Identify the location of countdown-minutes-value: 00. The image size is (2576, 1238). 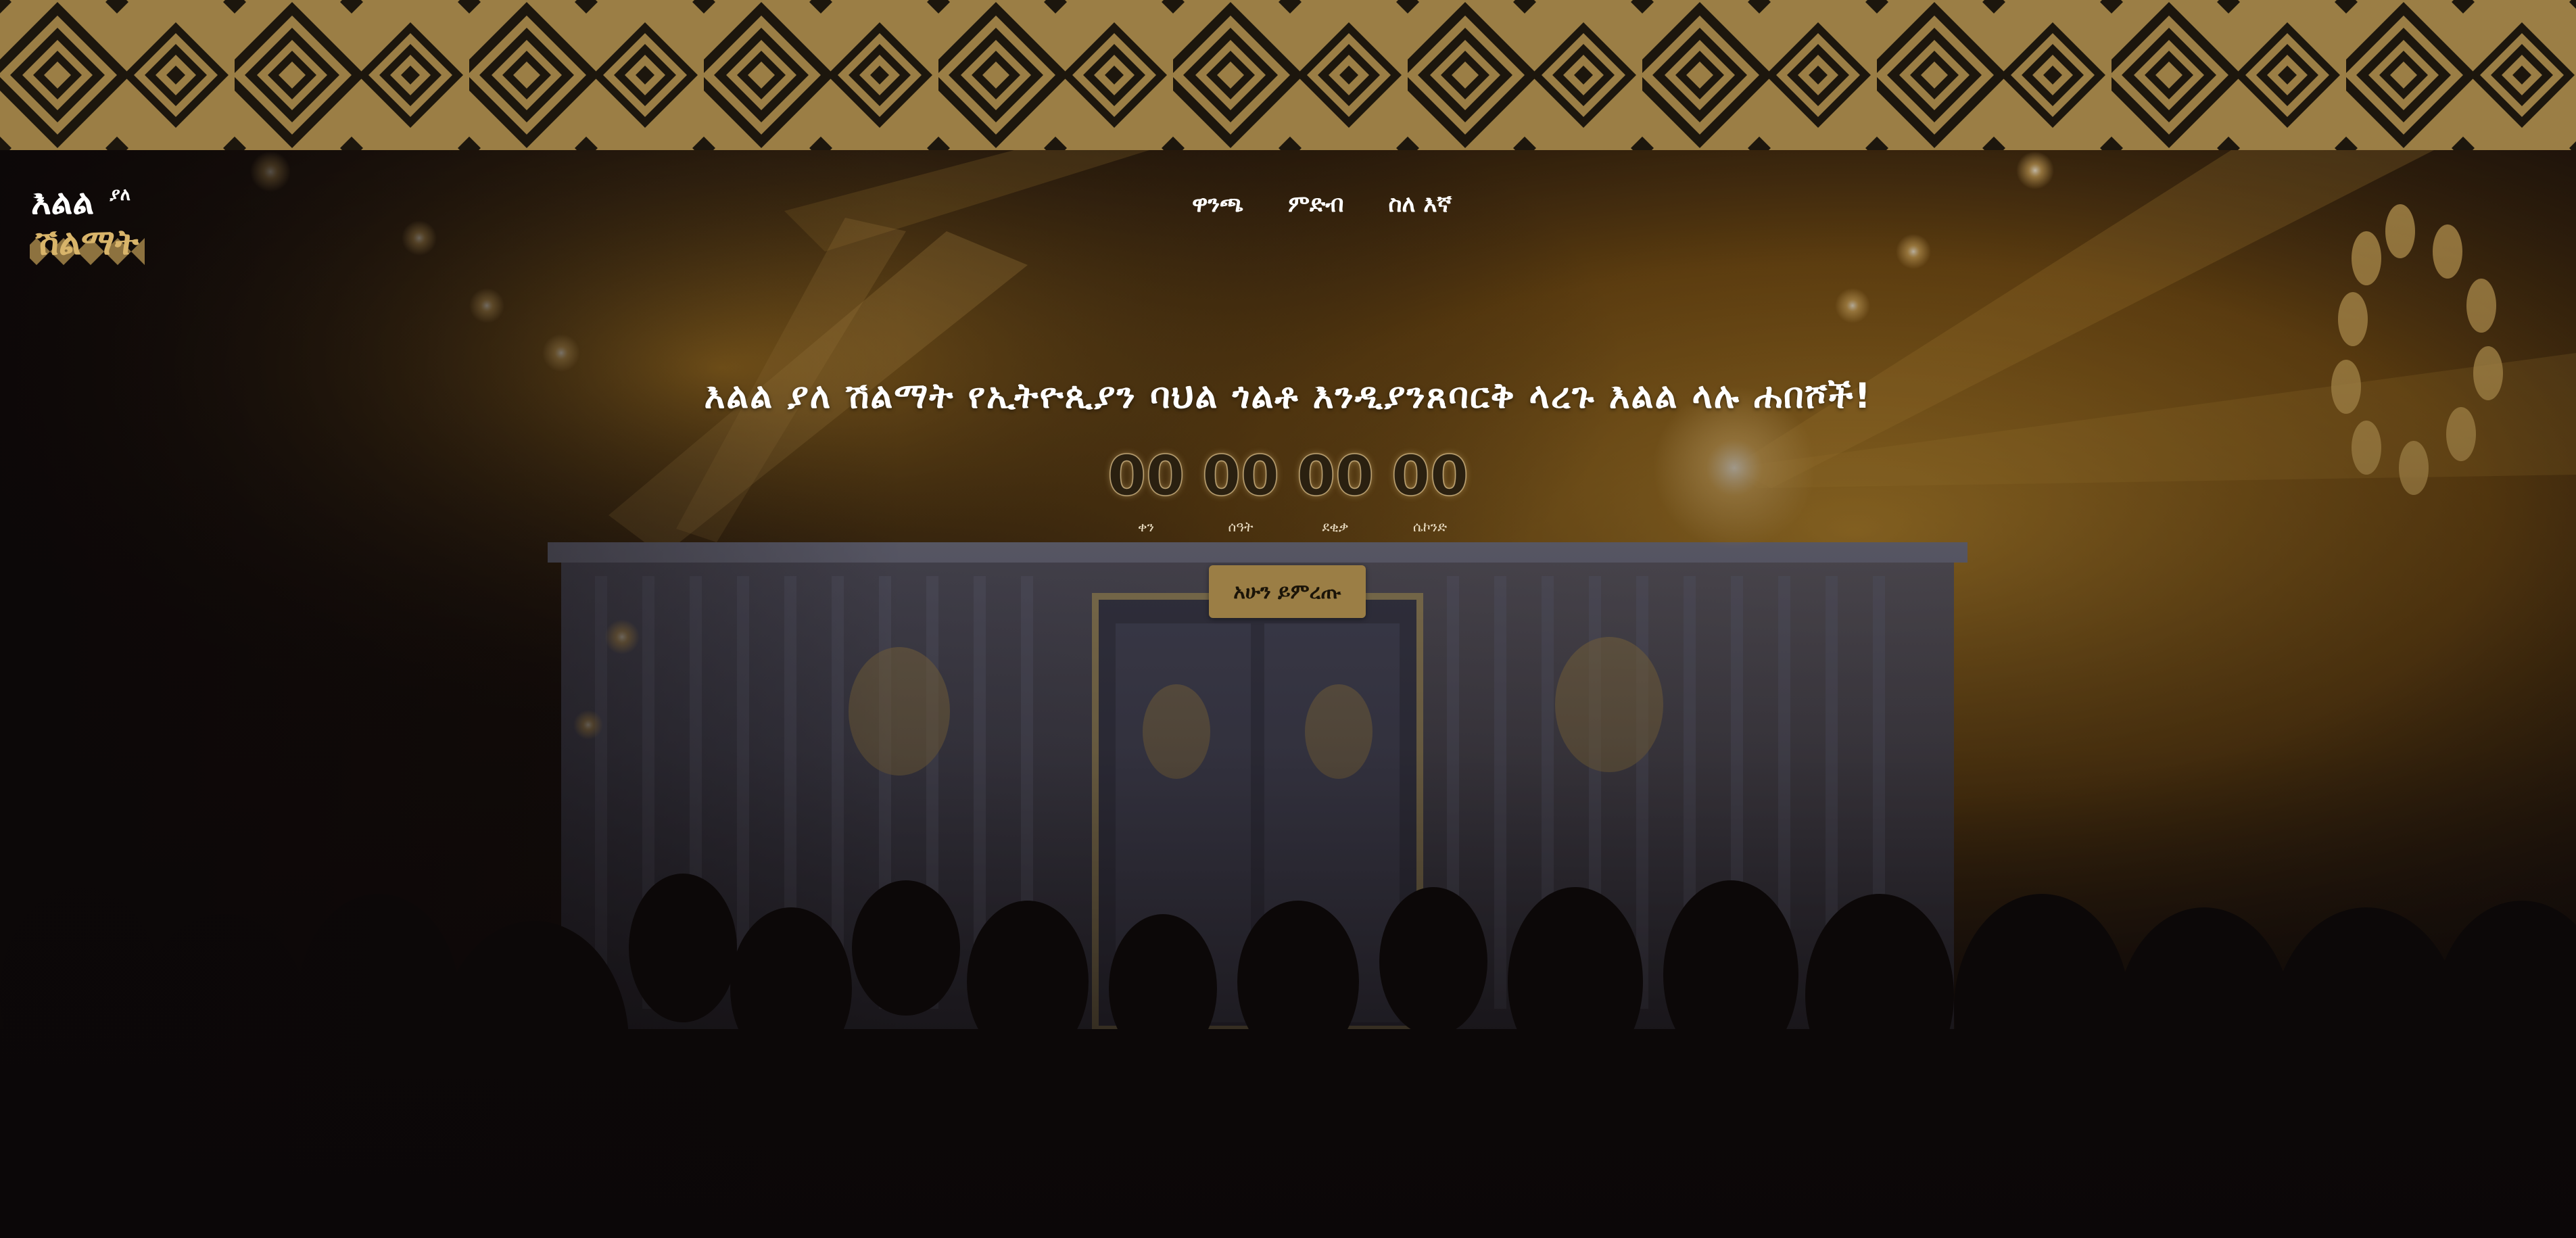
(1335, 476).